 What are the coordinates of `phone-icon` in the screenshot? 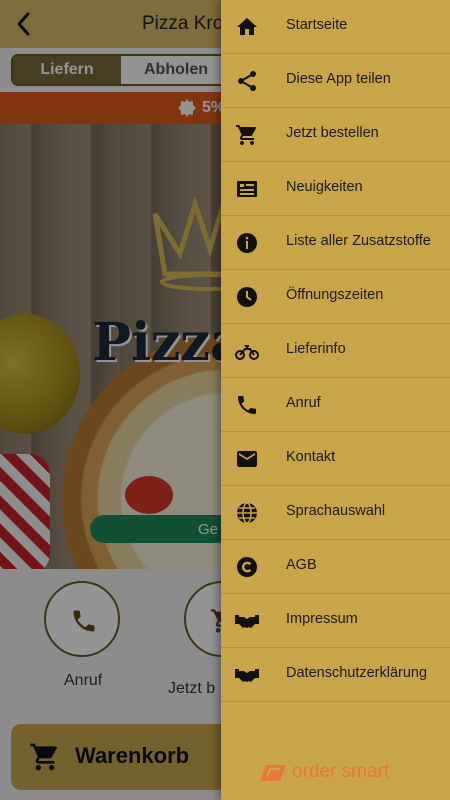 It's located at (247, 405).